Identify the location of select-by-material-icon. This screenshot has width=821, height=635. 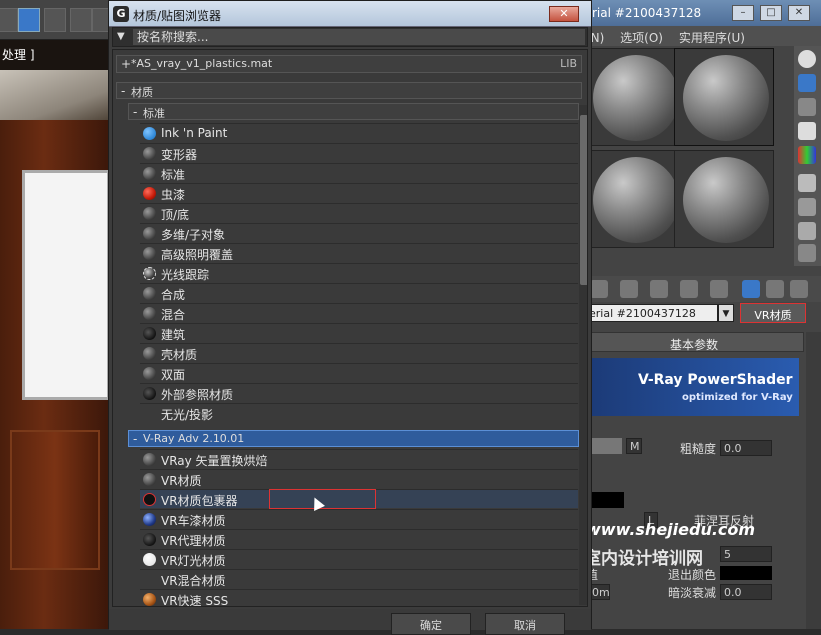
(807, 231).